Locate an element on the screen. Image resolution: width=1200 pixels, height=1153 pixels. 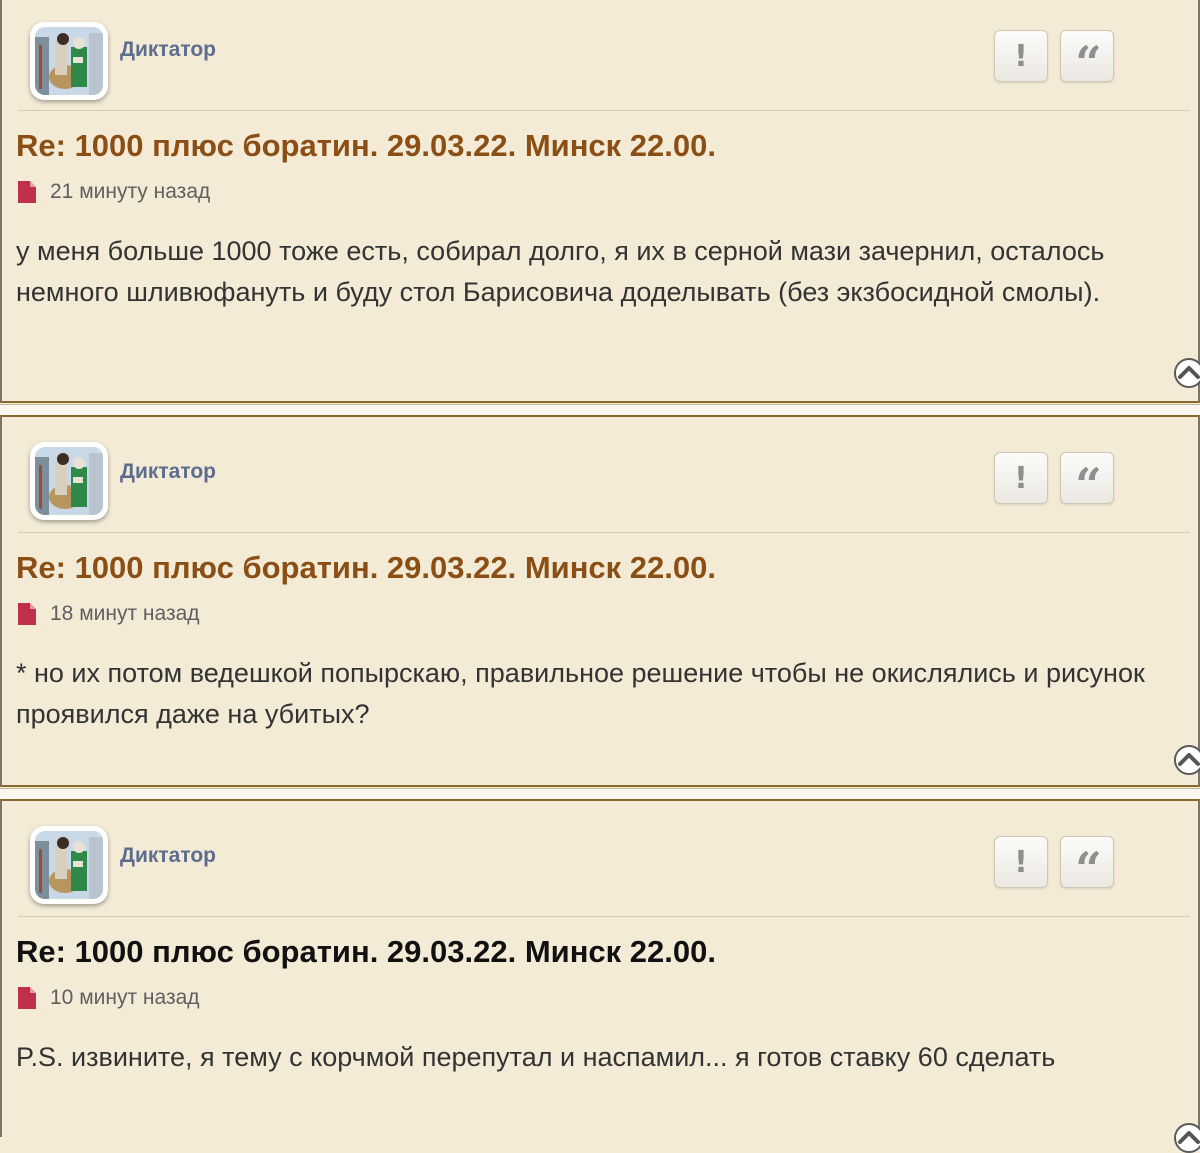
post-meta: 10 минут назад is located at coordinates (109, 998).